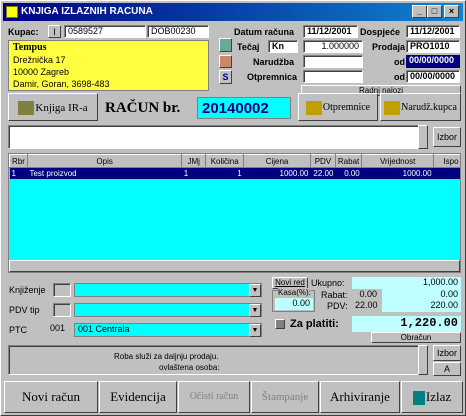 The image size is (466, 416). Describe the element at coordinates (322, 161) in the screenshot. I see `column-header-pdv: PDV` at that location.